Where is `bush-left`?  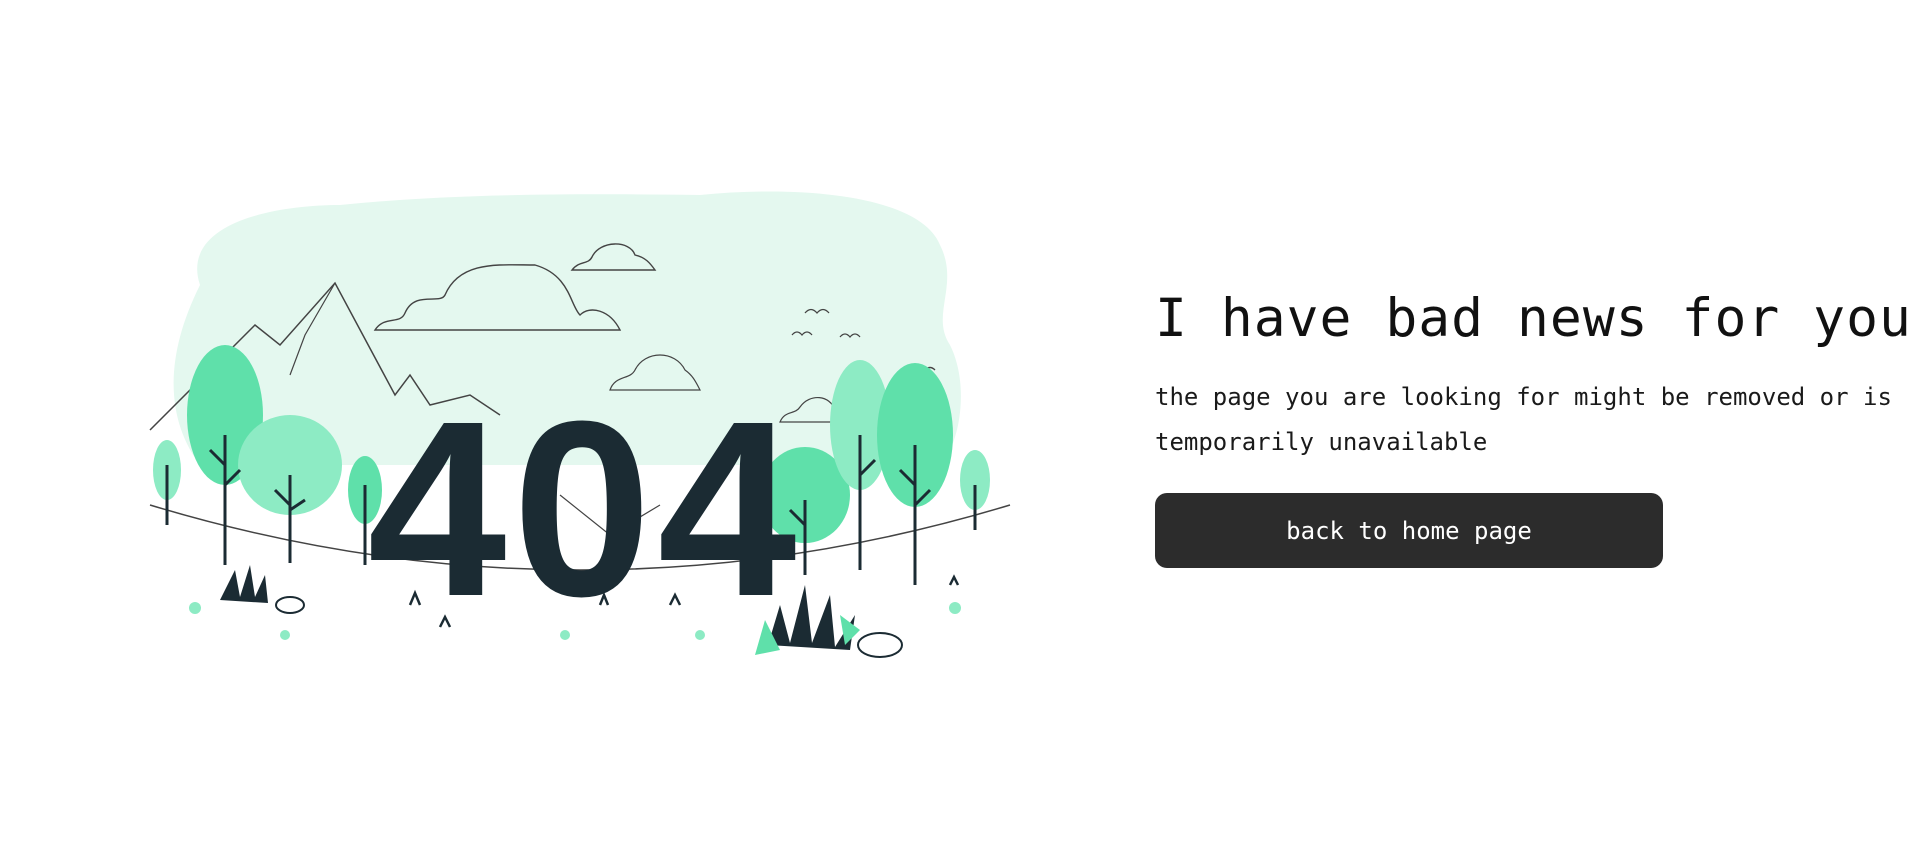 bush-left is located at coordinates (244, 584).